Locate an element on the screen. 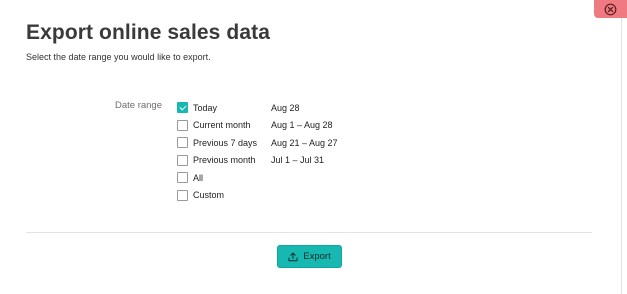 The image size is (627, 294). close-button is located at coordinates (610, 9).